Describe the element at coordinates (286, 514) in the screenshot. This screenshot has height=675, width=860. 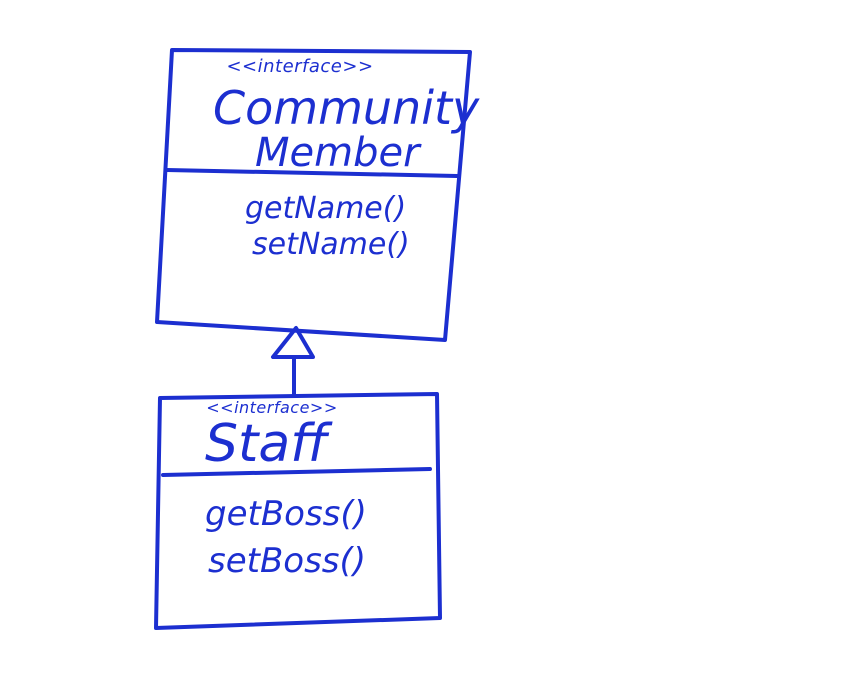
I see `staff-method: getBoss()` at that location.